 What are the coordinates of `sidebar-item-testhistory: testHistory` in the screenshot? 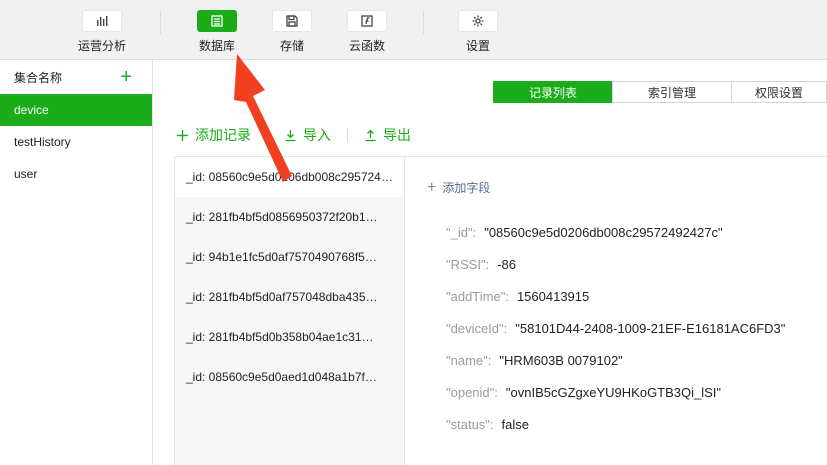 It's located at (76, 142).